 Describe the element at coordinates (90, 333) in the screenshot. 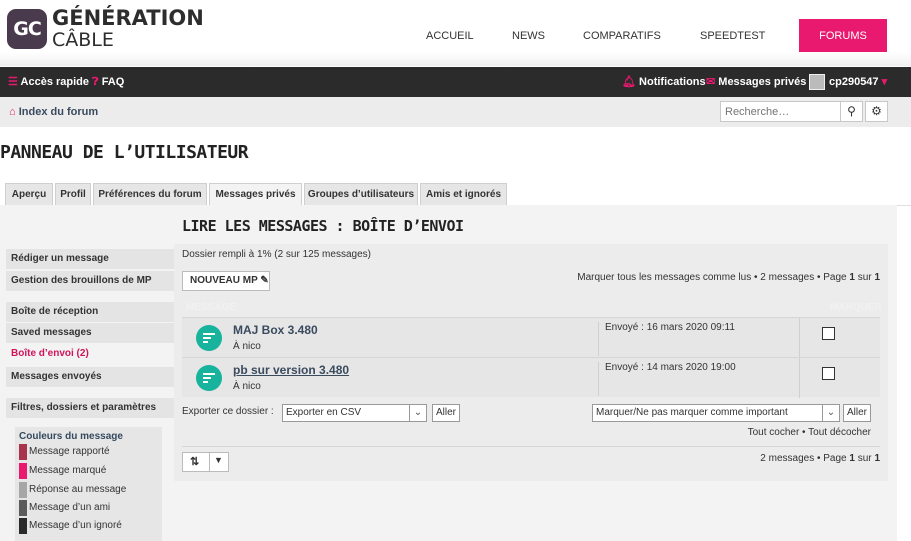

I see `sidebar-item-saved: Saved messages` at that location.